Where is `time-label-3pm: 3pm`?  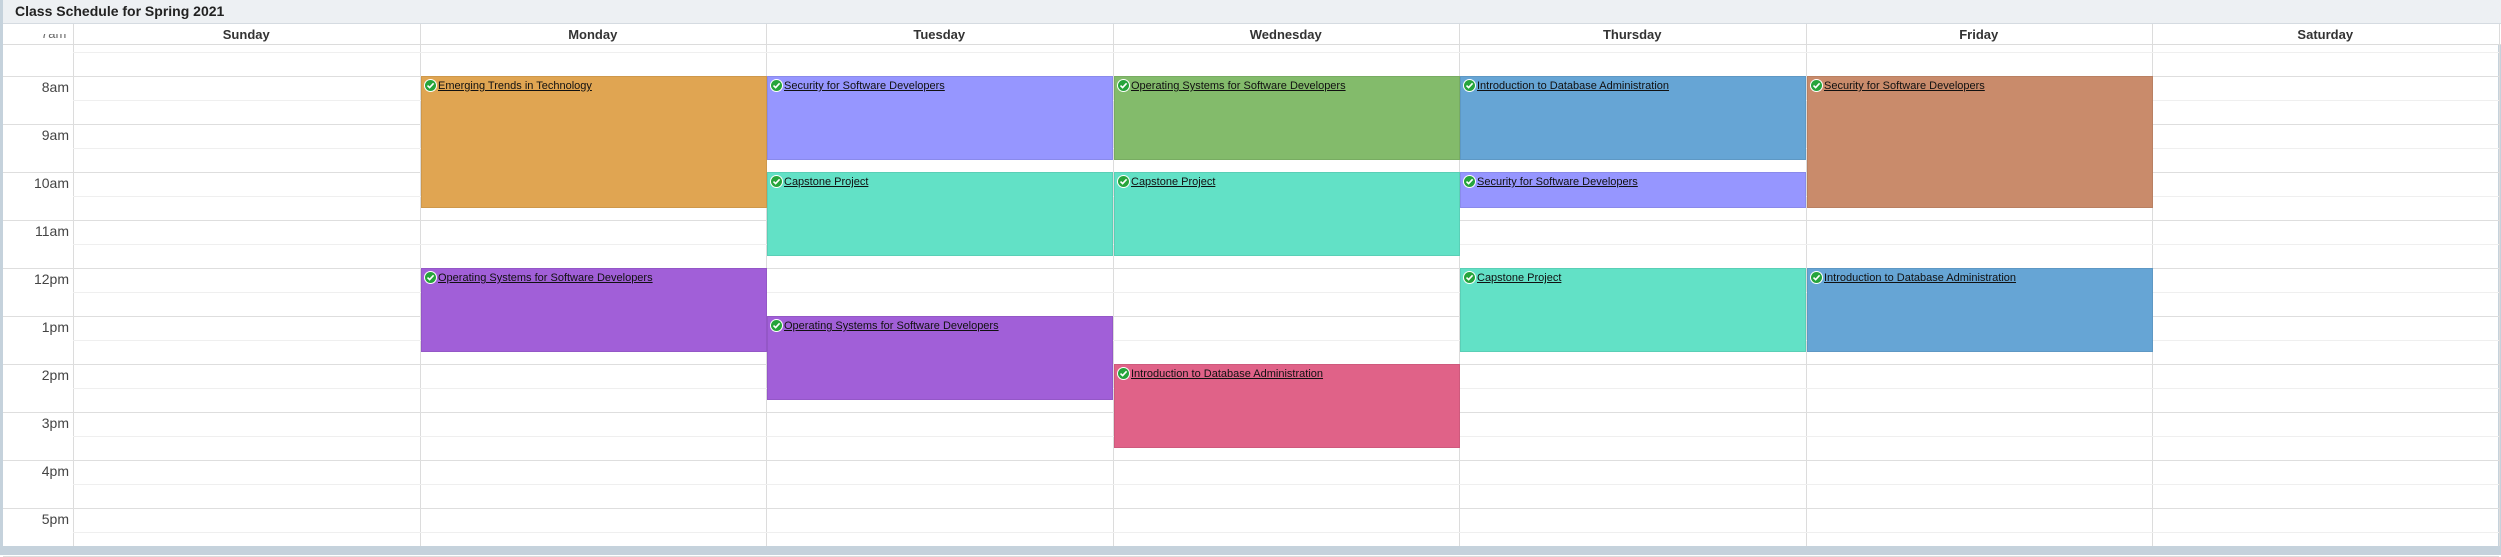 time-label-3pm: 3pm is located at coordinates (55, 423).